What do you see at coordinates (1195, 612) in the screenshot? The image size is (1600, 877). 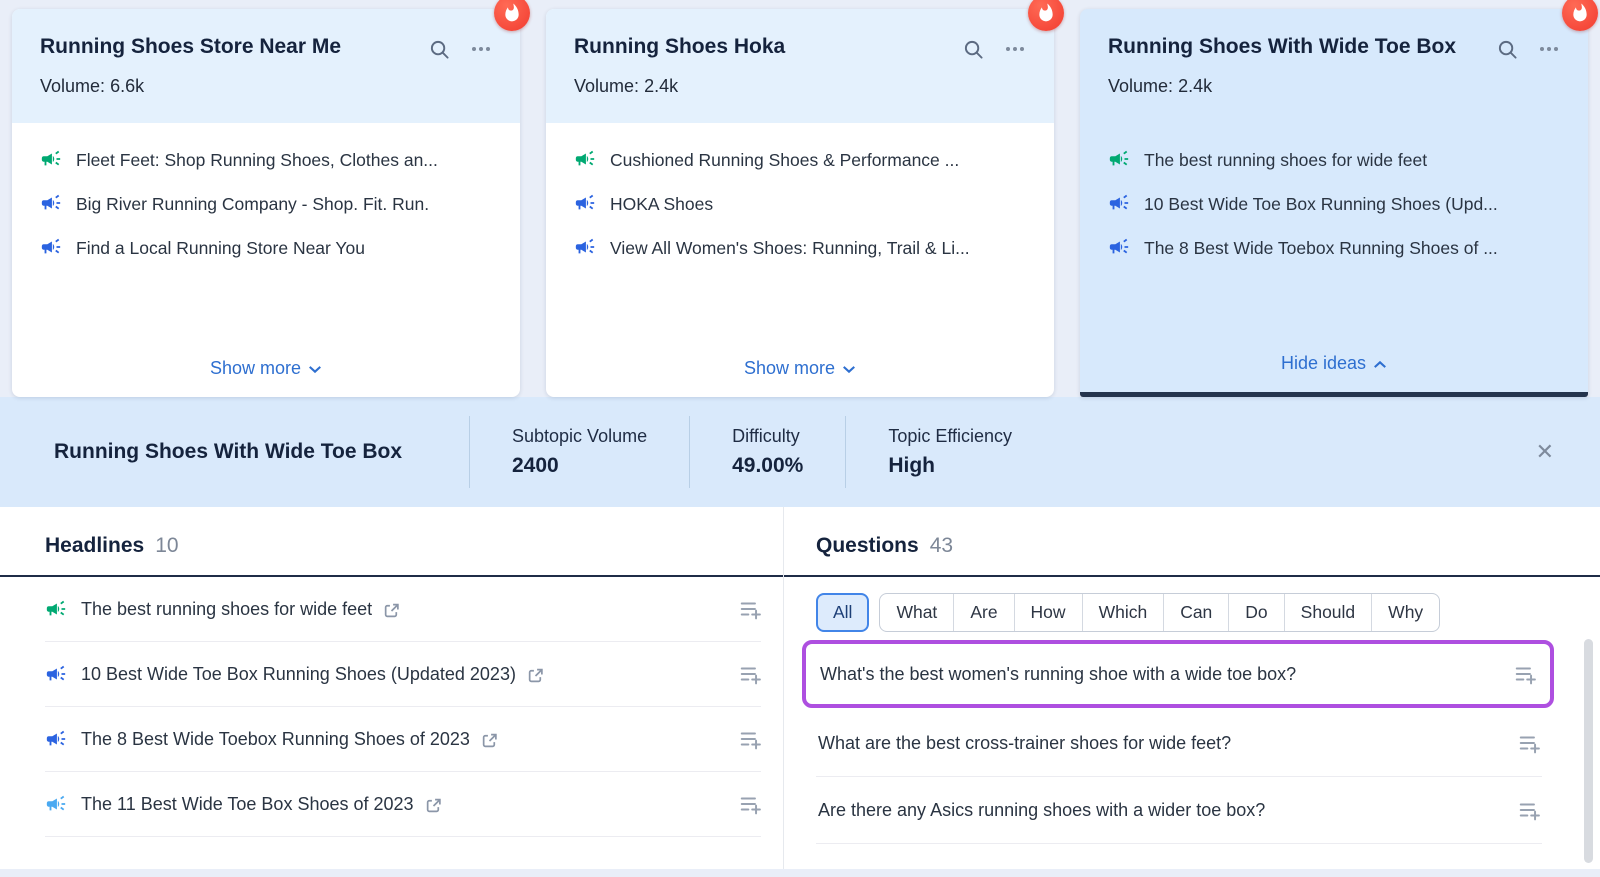 I see `filter-can: Can` at bounding box center [1195, 612].